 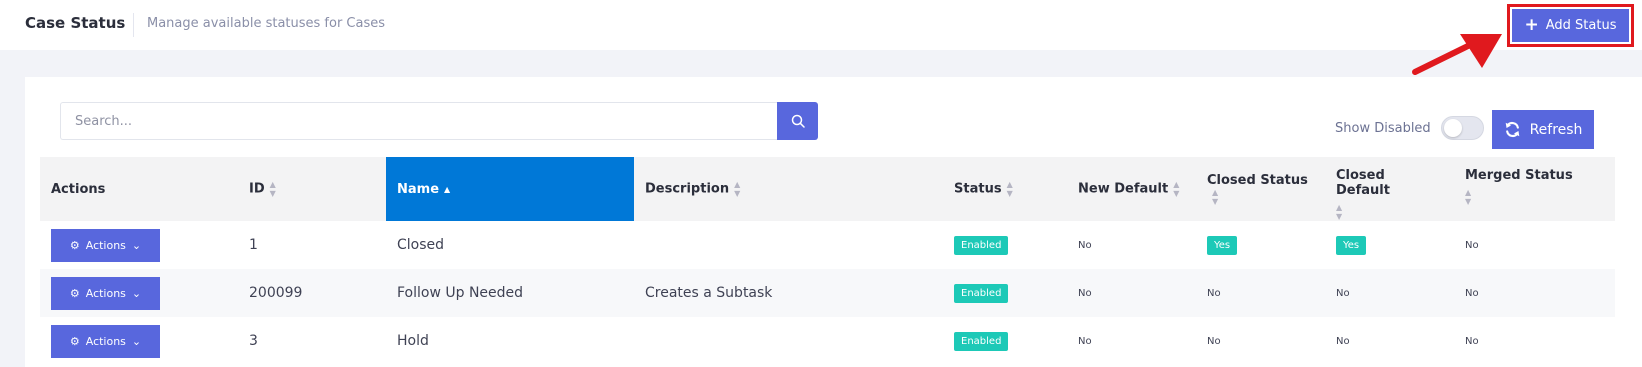 What do you see at coordinates (253, 245) in the screenshot?
I see `cell-id: 1` at bounding box center [253, 245].